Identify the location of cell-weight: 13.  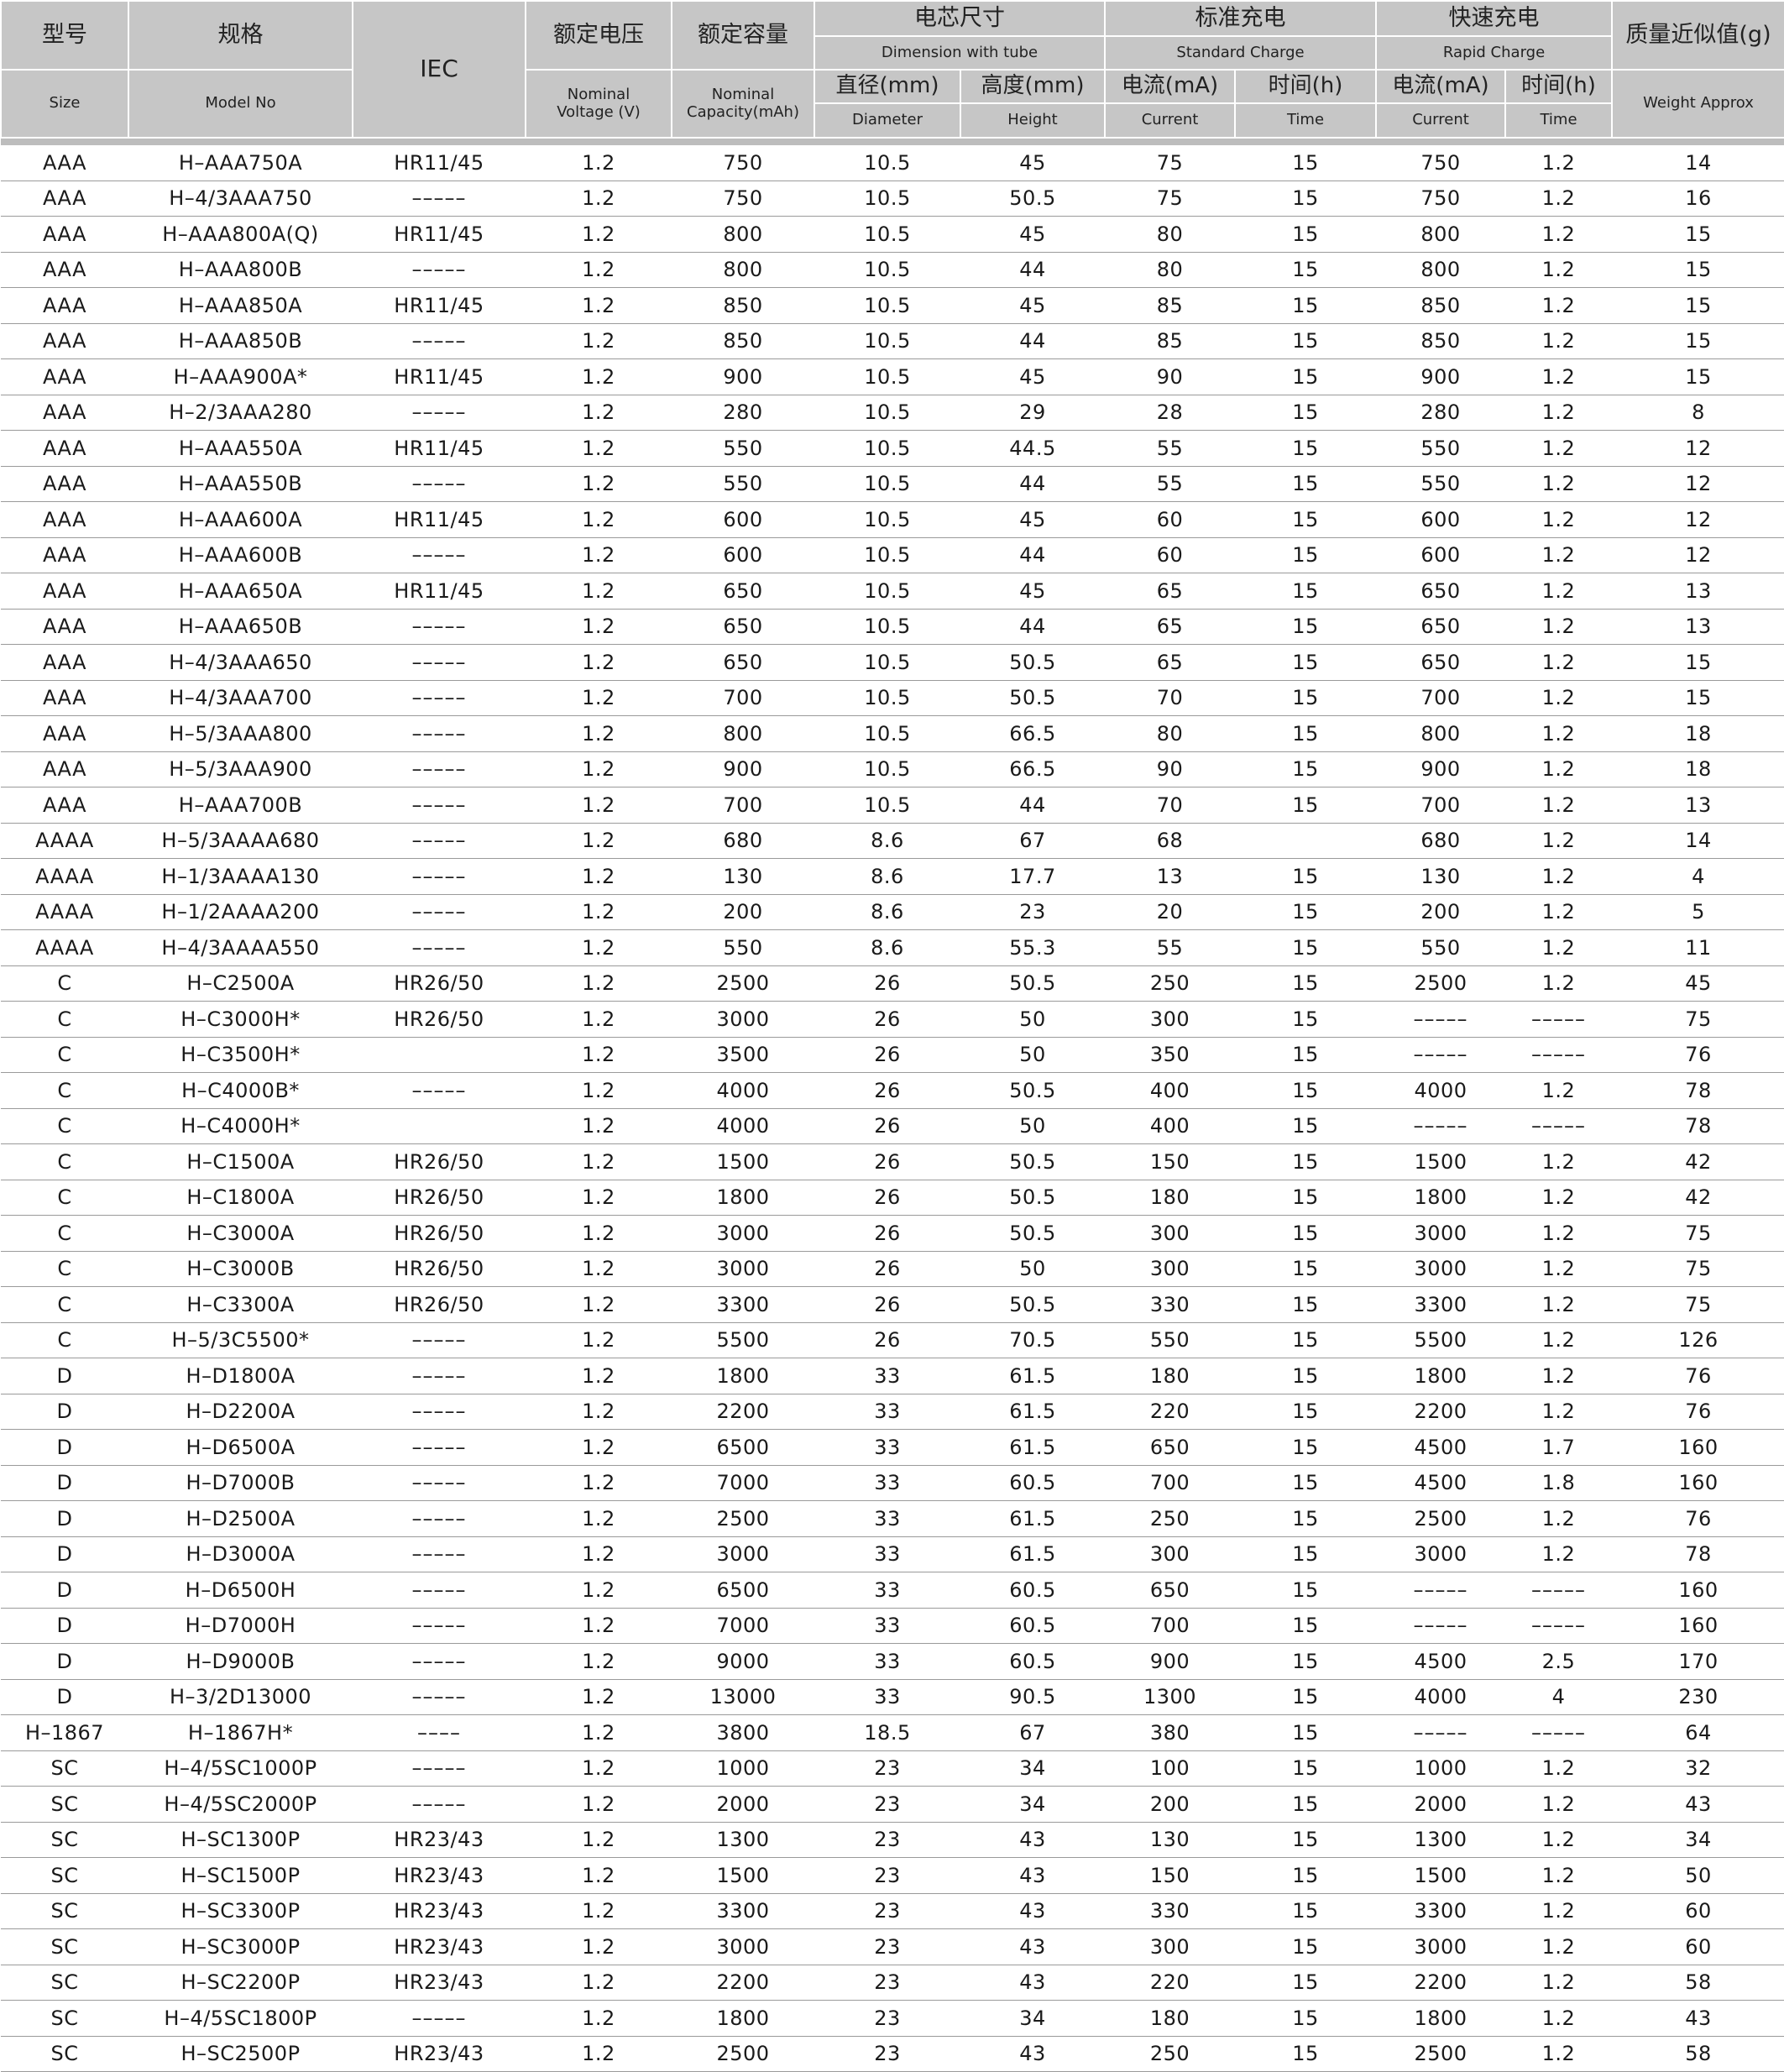
(1698, 627).